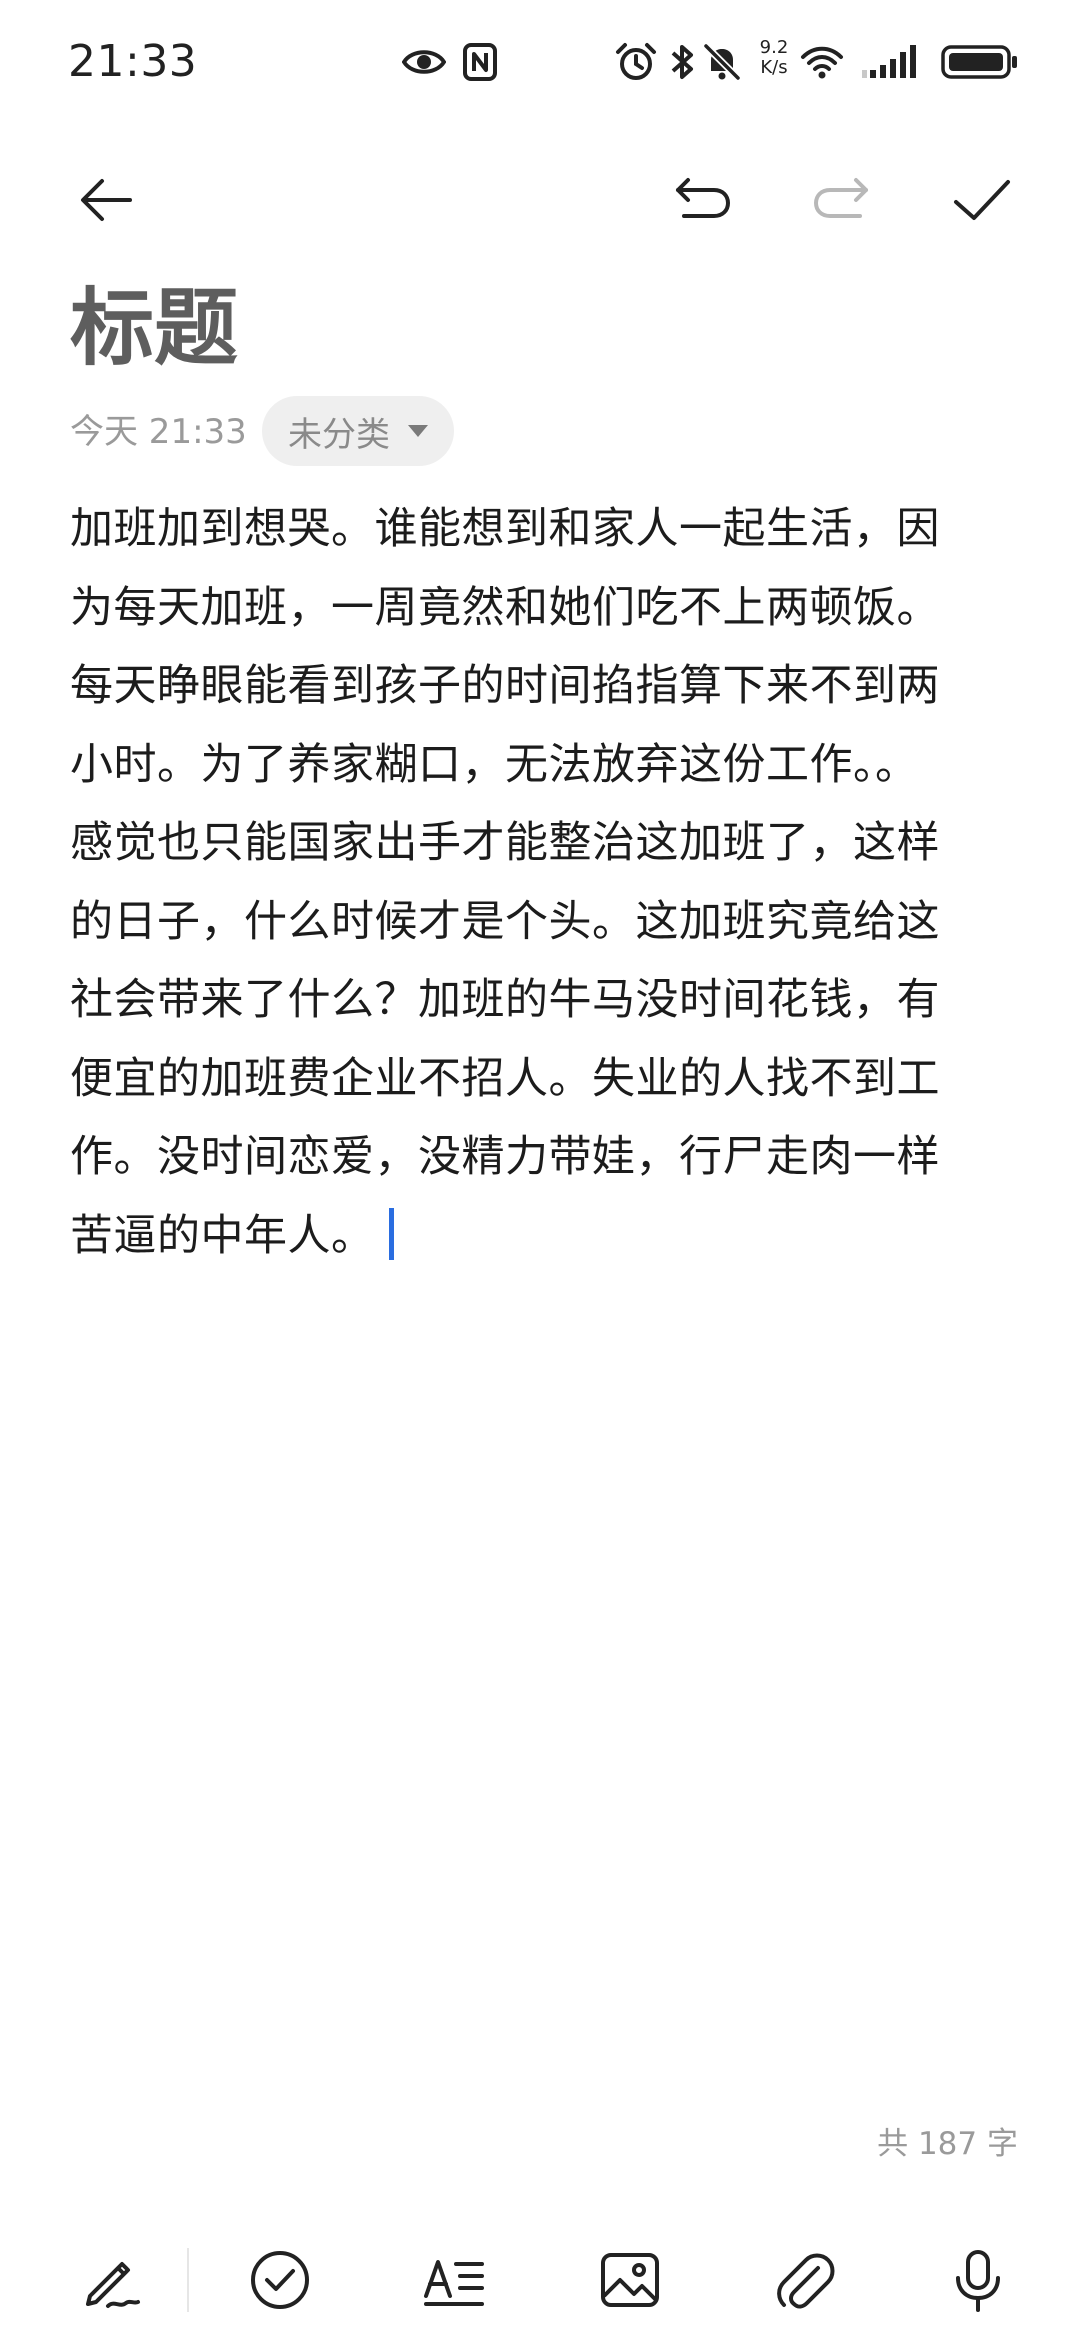 The width and height of the screenshot is (1080, 2333). I want to click on attachment-icon, so click(806, 2281).